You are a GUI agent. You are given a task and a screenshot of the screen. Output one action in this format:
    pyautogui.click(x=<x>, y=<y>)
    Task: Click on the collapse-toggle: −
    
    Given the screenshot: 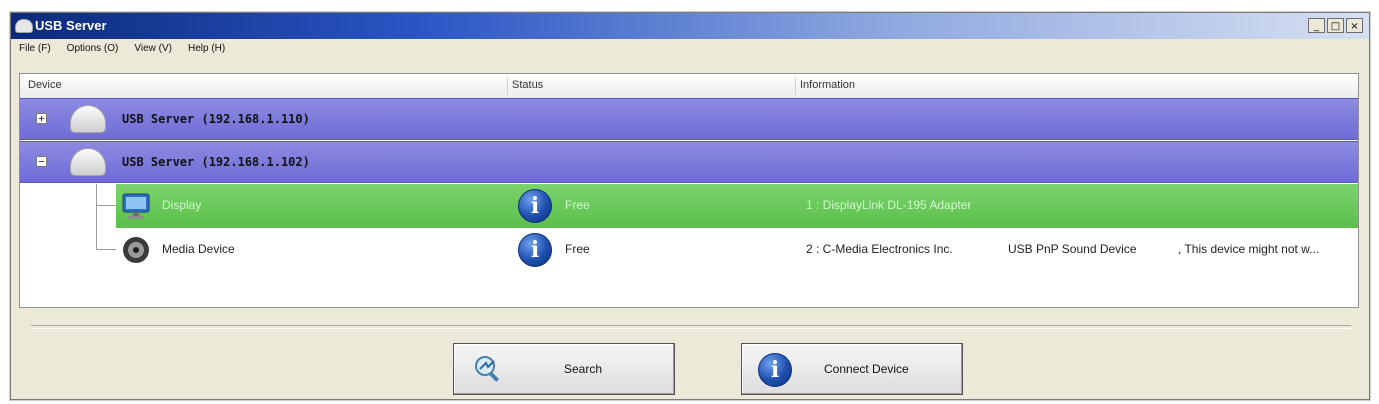 What is the action you would take?
    pyautogui.click(x=41, y=161)
    